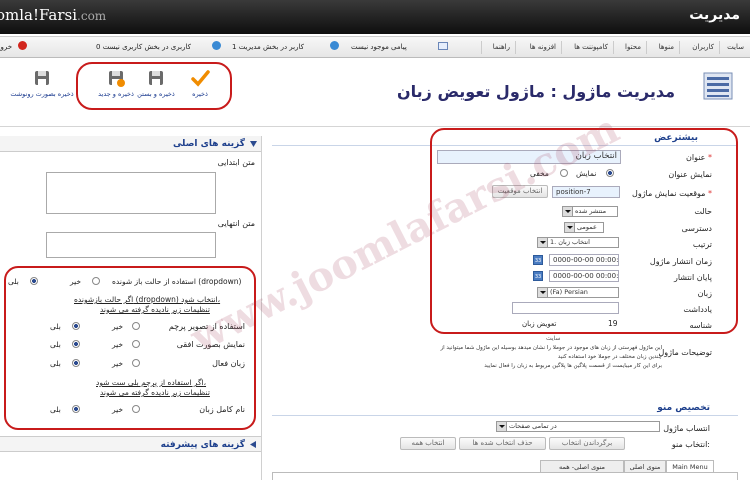  What do you see at coordinates (379, 47) in the screenshot?
I see `status-messages: پیامی موجود نیست` at bounding box center [379, 47].